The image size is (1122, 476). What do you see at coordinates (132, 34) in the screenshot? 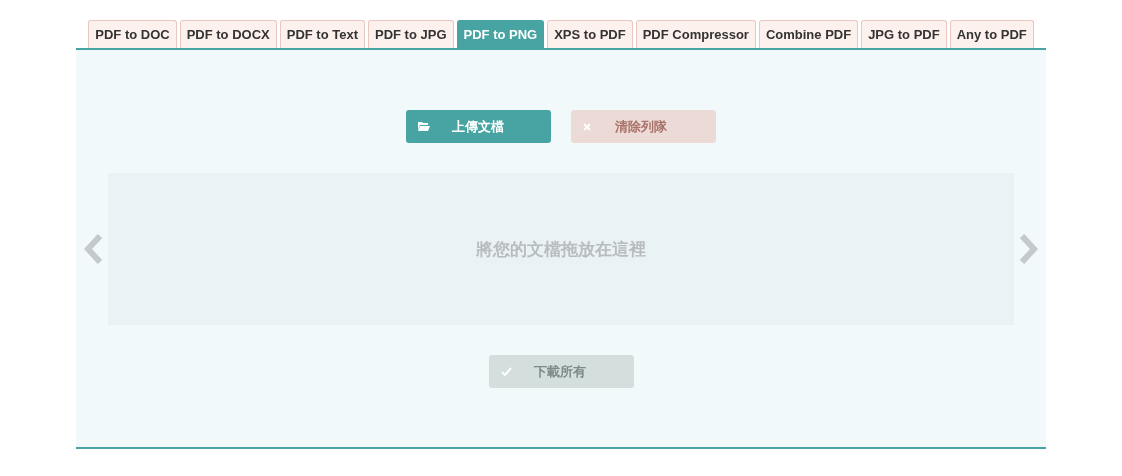
I see `tab: PDF to DOC` at bounding box center [132, 34].